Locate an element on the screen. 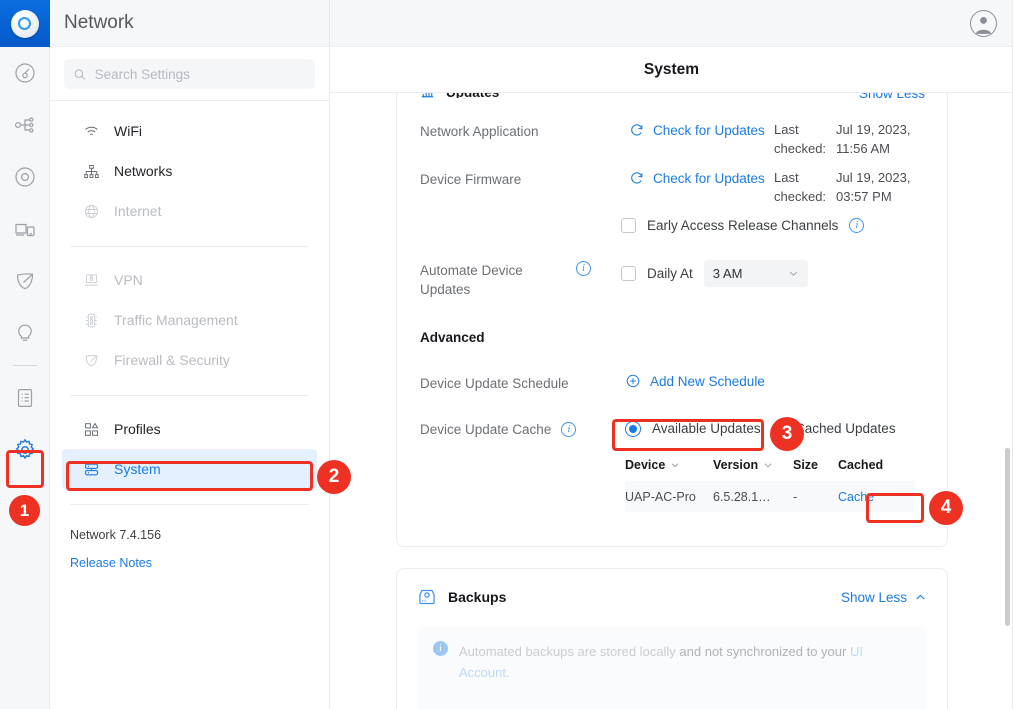  wifi-icon is located at coordinates (91, 131).